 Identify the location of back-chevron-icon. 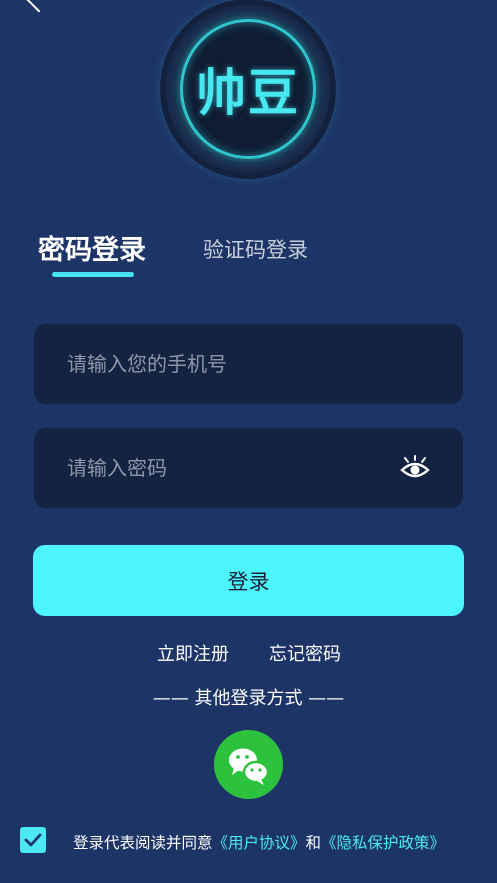
(39, 6).